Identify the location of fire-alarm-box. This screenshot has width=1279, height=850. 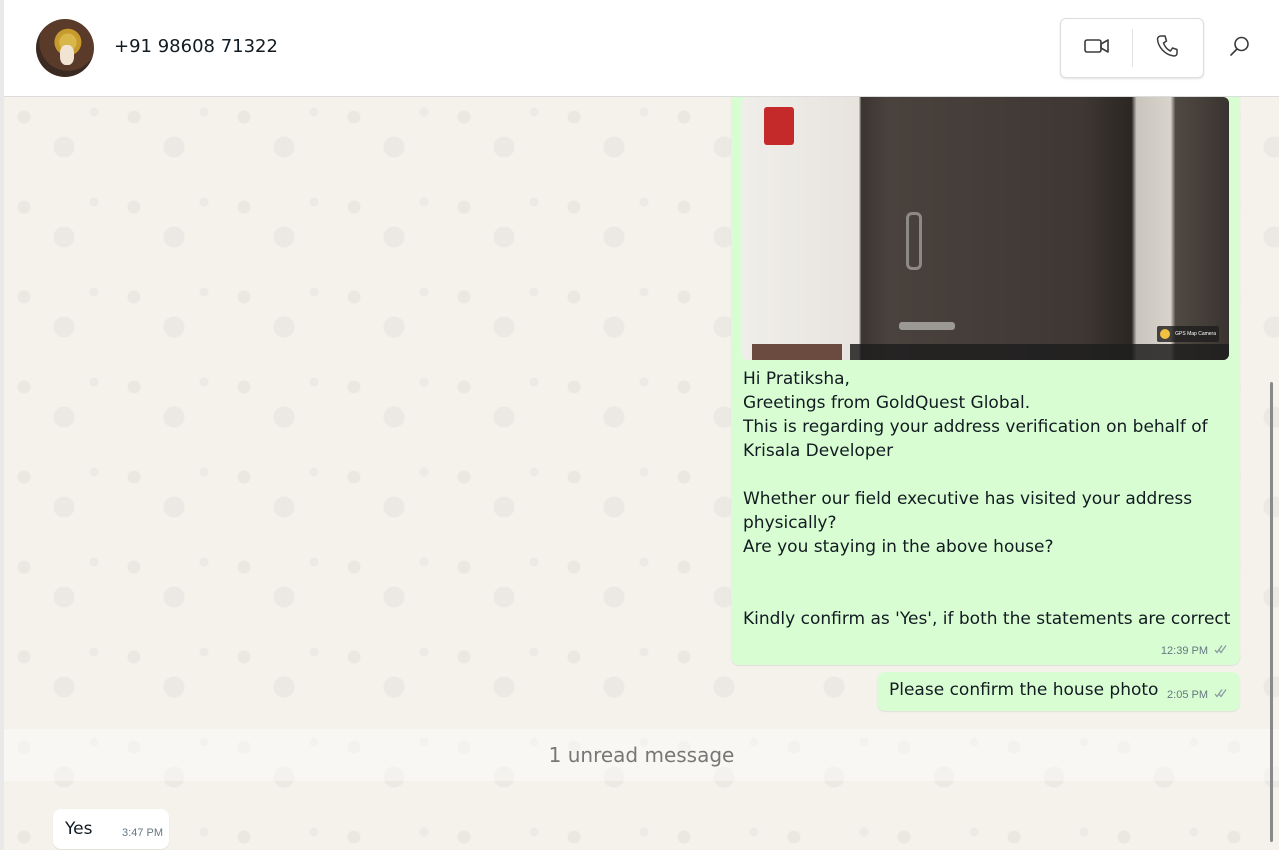
(779, 126).